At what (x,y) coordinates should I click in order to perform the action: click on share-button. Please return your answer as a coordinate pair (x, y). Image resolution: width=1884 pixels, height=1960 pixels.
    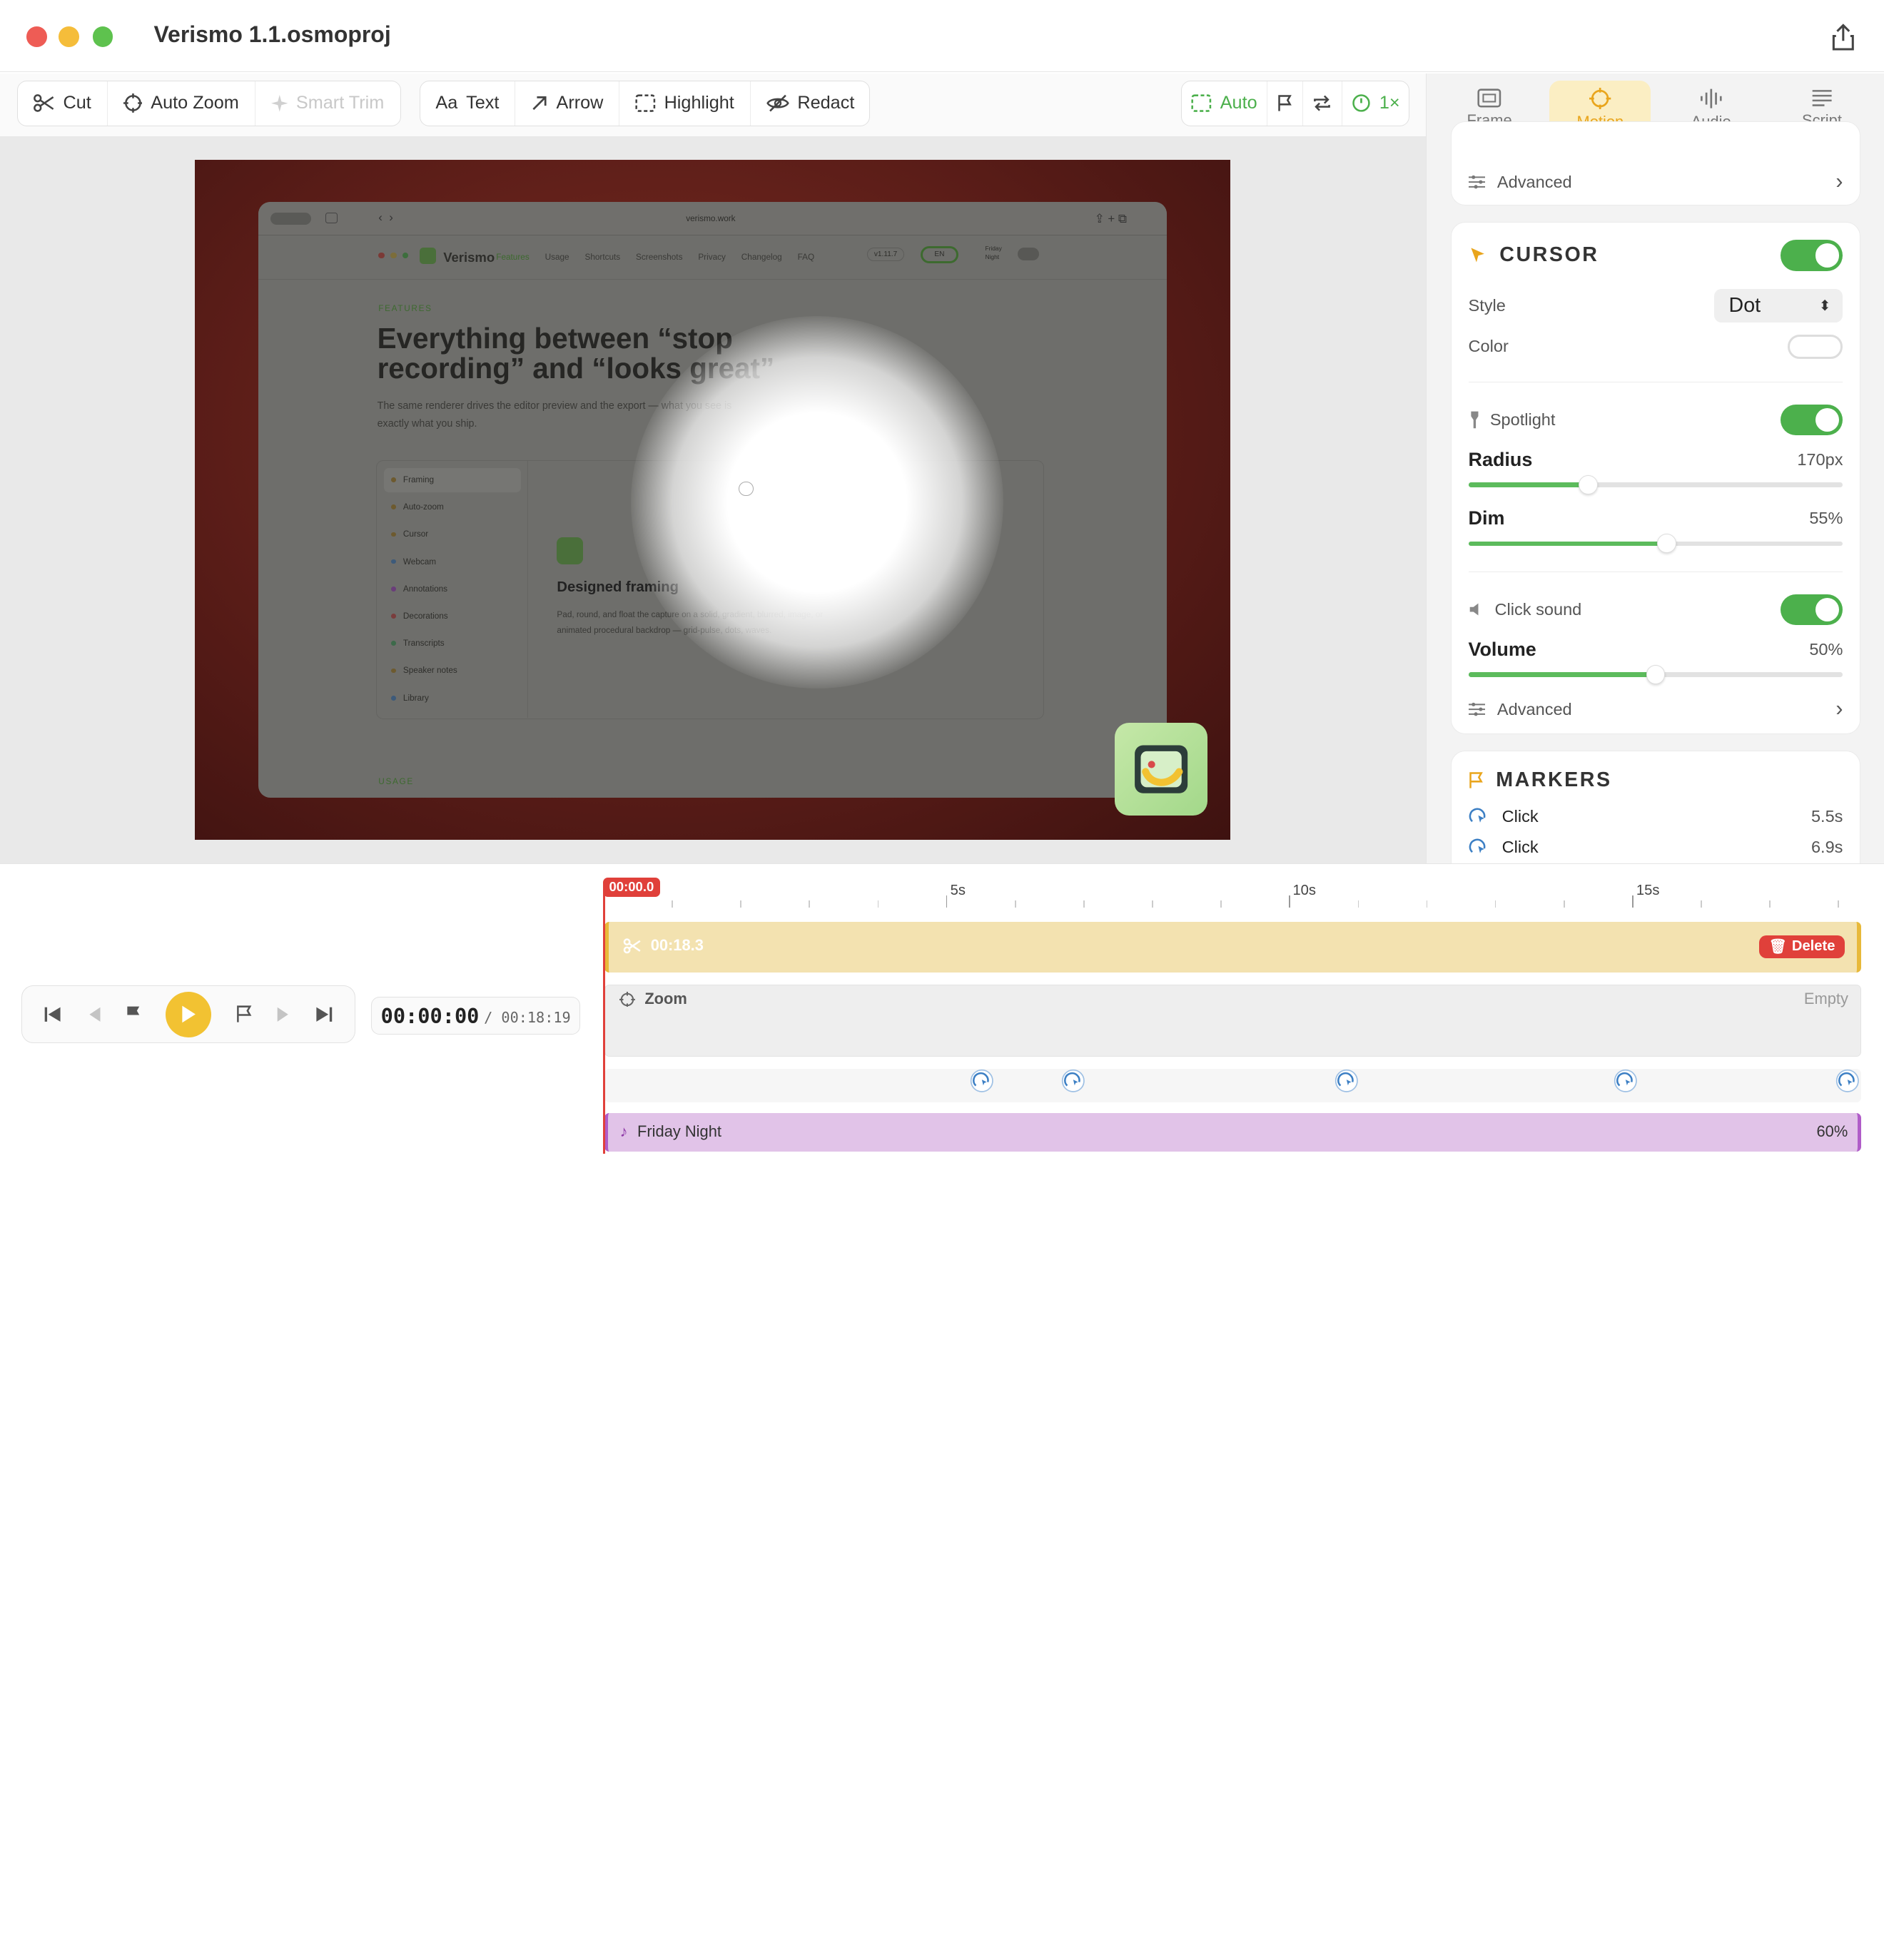
    Looking at the image, I should click on (1843, 37).